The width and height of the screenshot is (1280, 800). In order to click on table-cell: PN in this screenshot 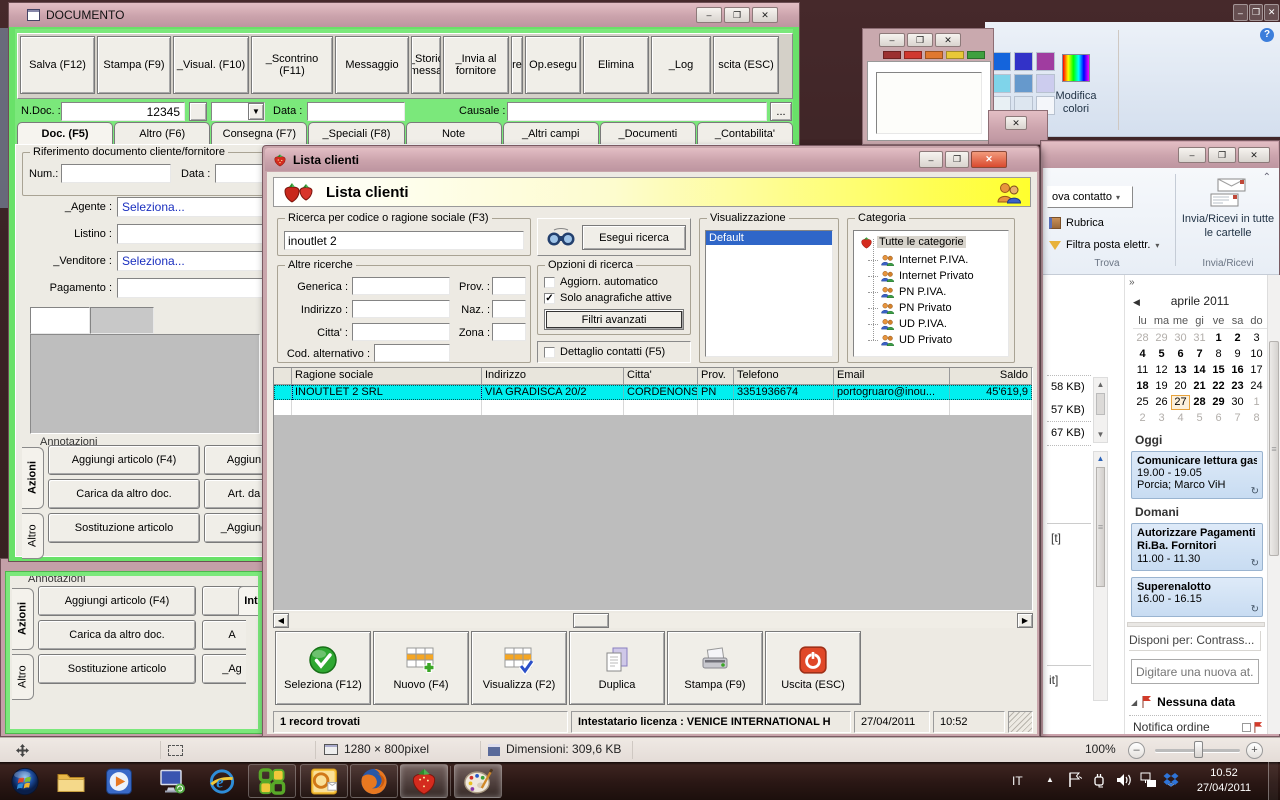, I will do `click(716, 392)`.